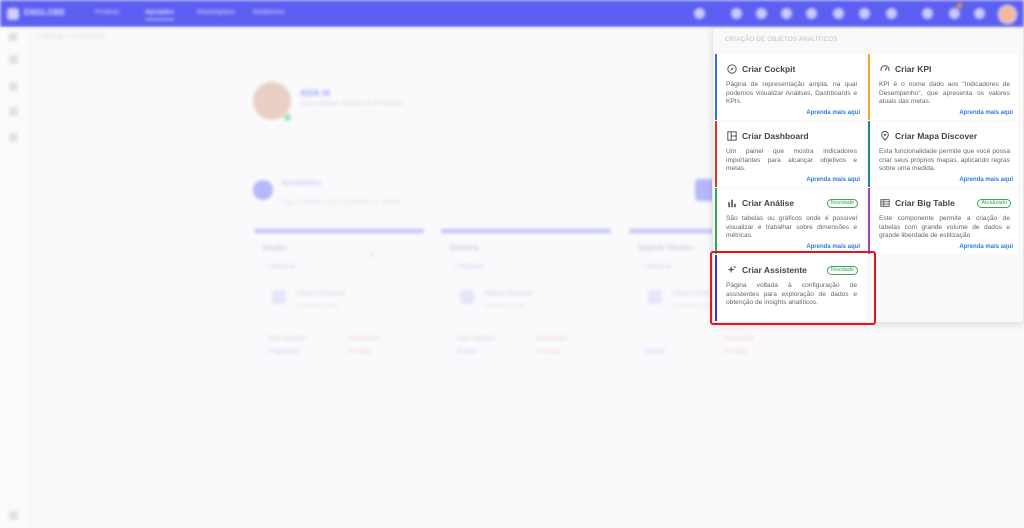 The width and height of the screenshot is (1024, 528). What do you see at coordinates (959, 5) in the screenshot?
I see `notification-badge` at bounding box center [959, 5].